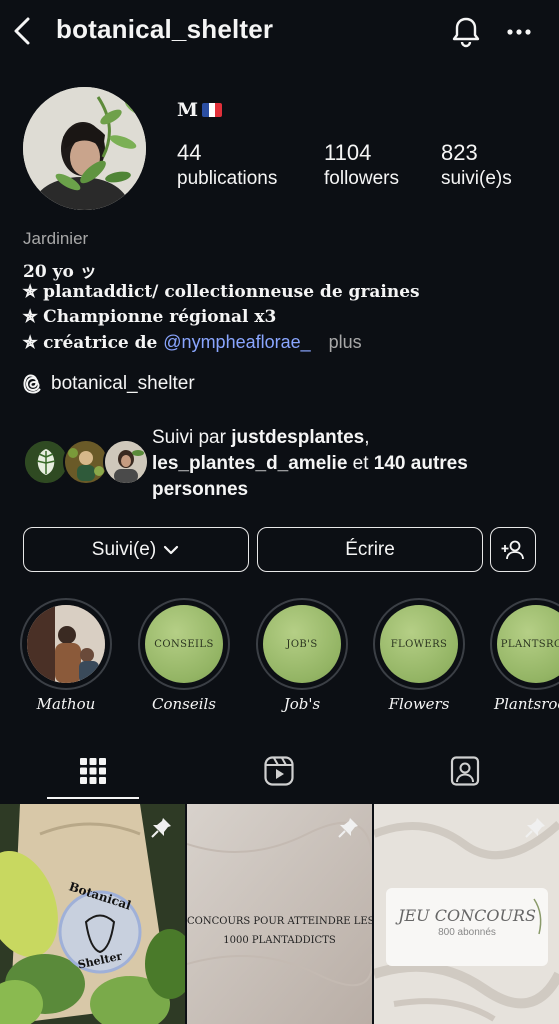 This screenshot has width=559, height=1024. Describe the element at coordinates (227, 178) in the screenshot. I see `posts-count-label: publications` at that location.